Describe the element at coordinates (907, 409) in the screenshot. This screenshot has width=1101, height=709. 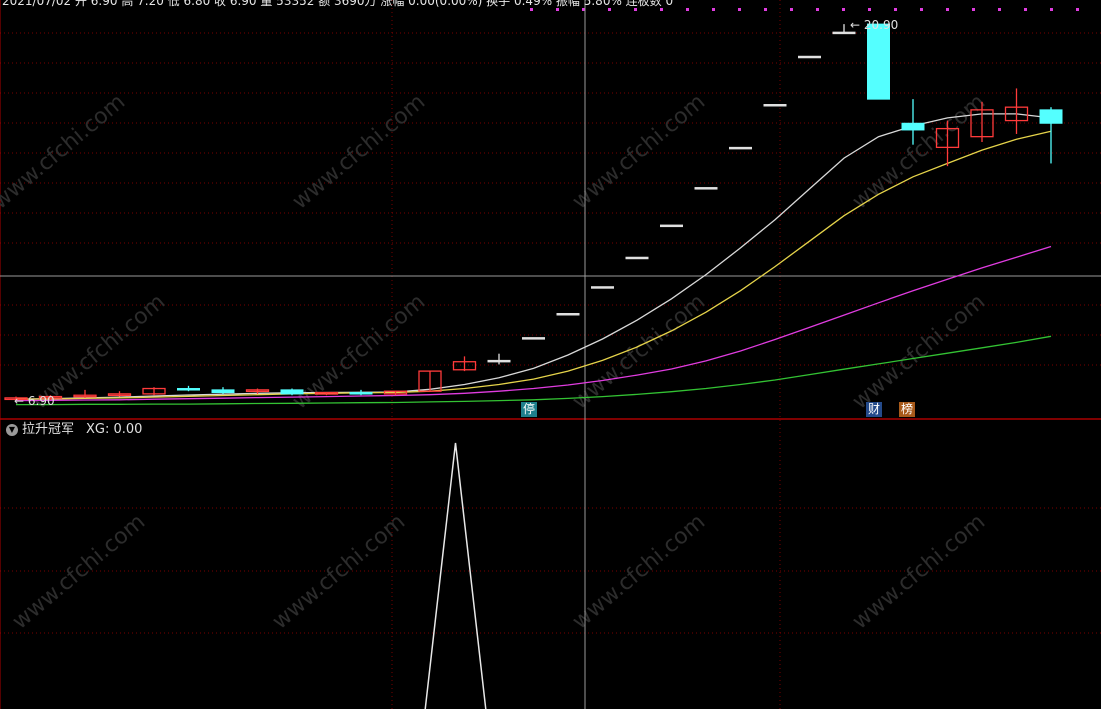
I see `ranking-badge: 榜` at that location.